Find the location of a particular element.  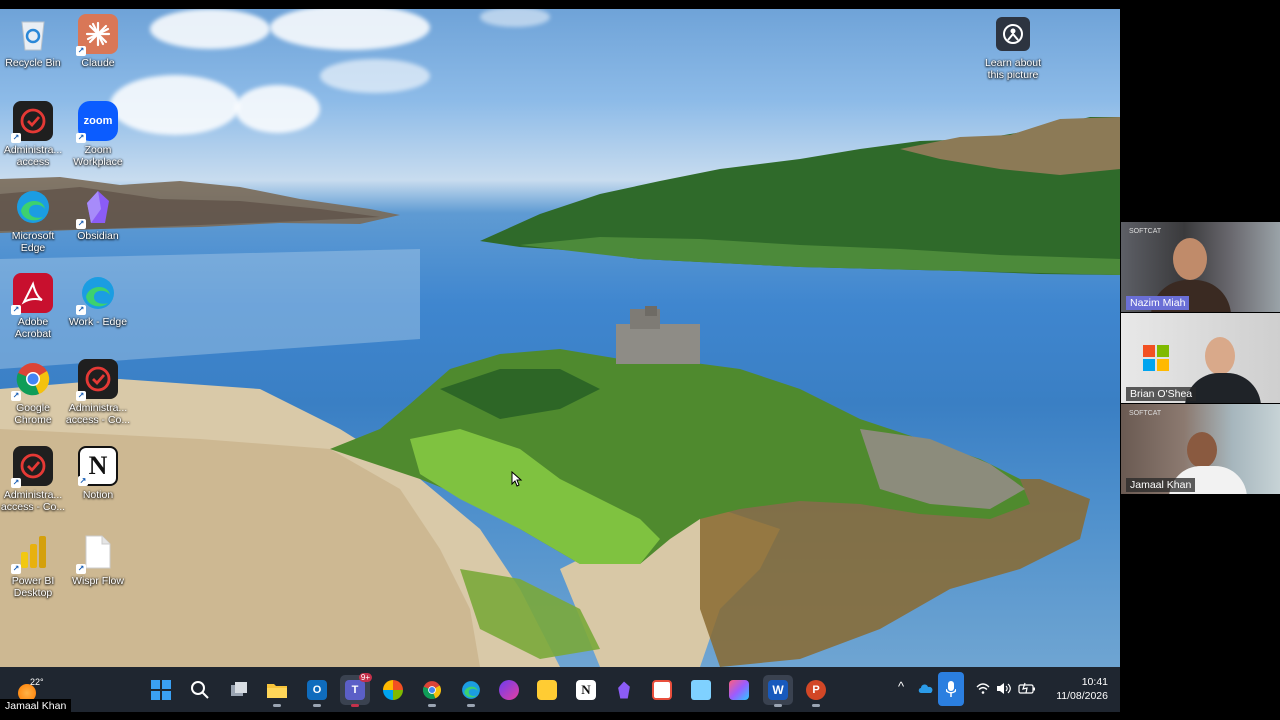

show-hidden-icons-chevron-icon: ^ is located at coordinates (901, 686).